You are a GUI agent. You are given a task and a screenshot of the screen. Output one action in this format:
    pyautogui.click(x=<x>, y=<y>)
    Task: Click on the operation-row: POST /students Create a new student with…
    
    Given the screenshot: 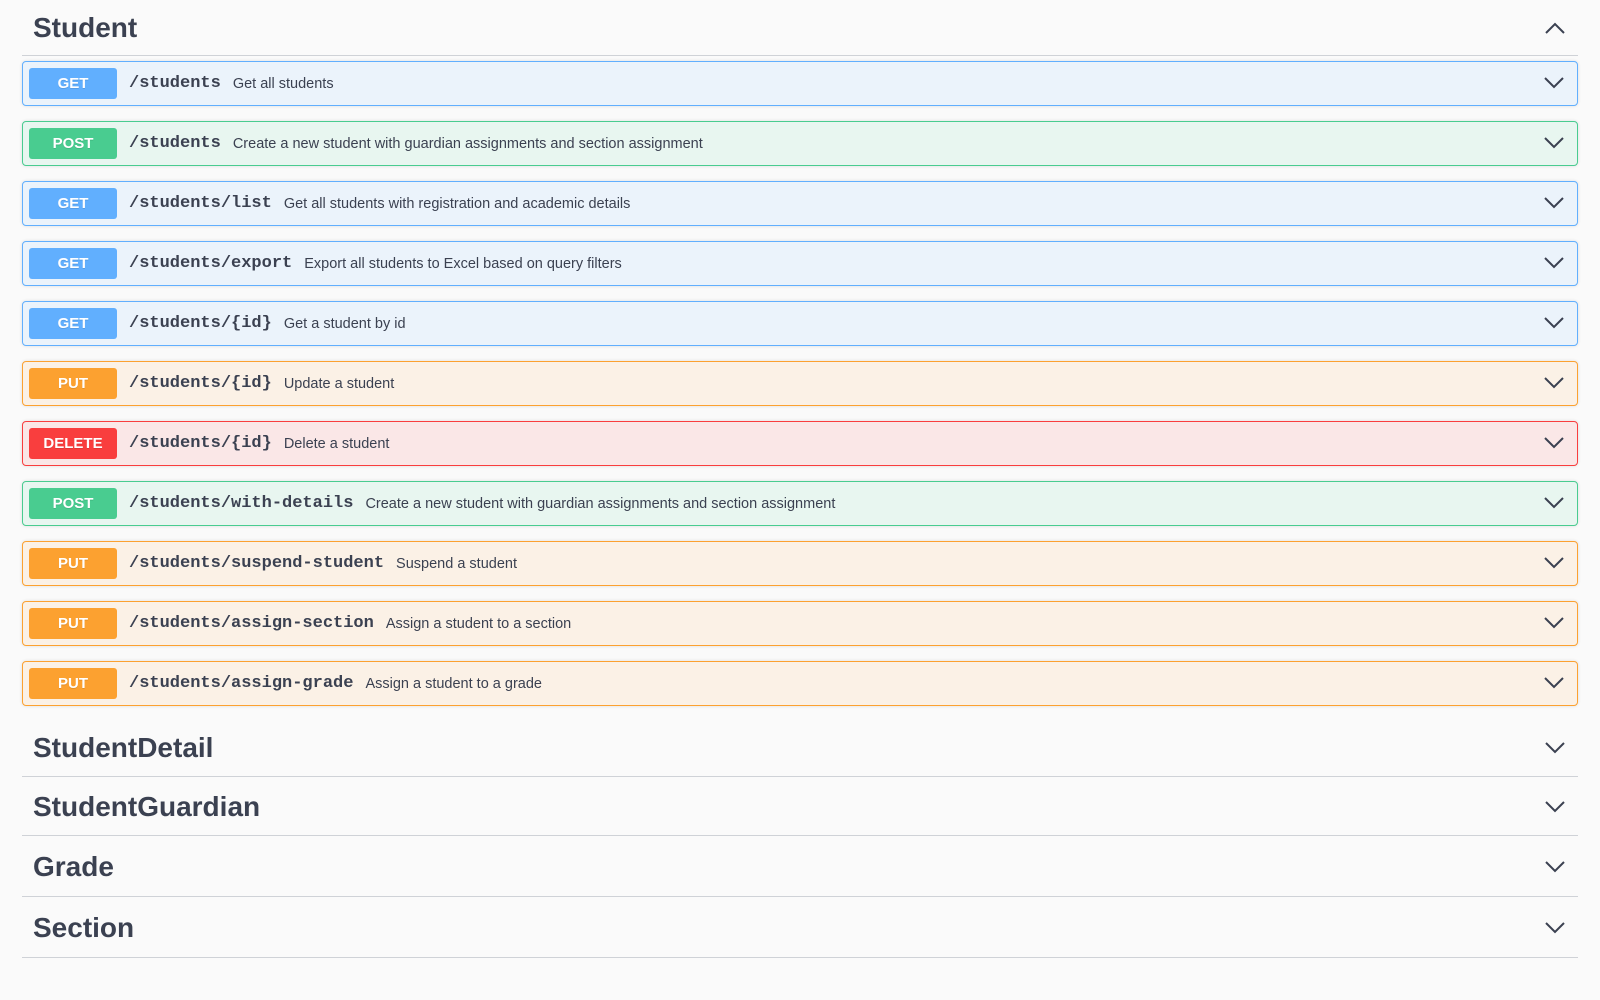 What is the action you would take?
    pyautogui.click(x=800, y=143)
    